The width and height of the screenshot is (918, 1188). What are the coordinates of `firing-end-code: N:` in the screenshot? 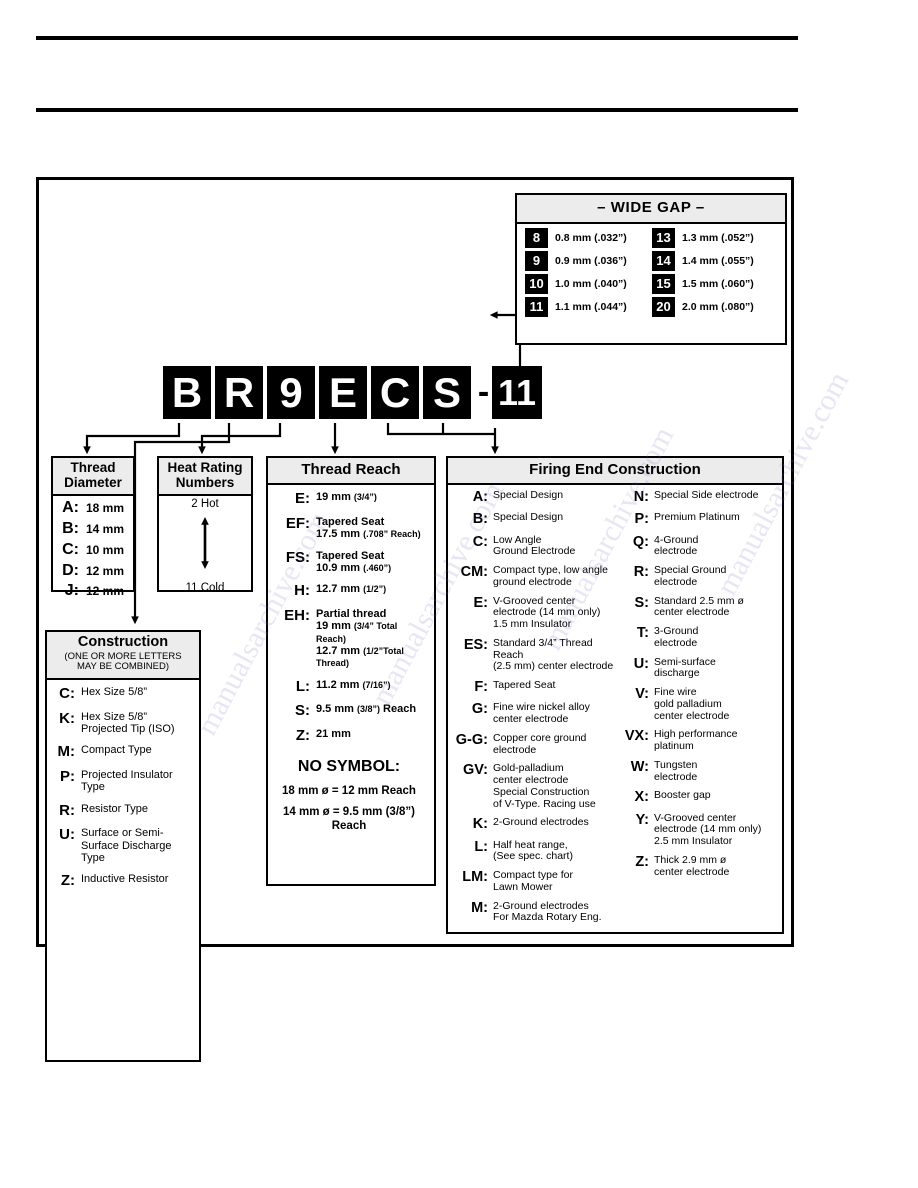 It's located at (641, 497).